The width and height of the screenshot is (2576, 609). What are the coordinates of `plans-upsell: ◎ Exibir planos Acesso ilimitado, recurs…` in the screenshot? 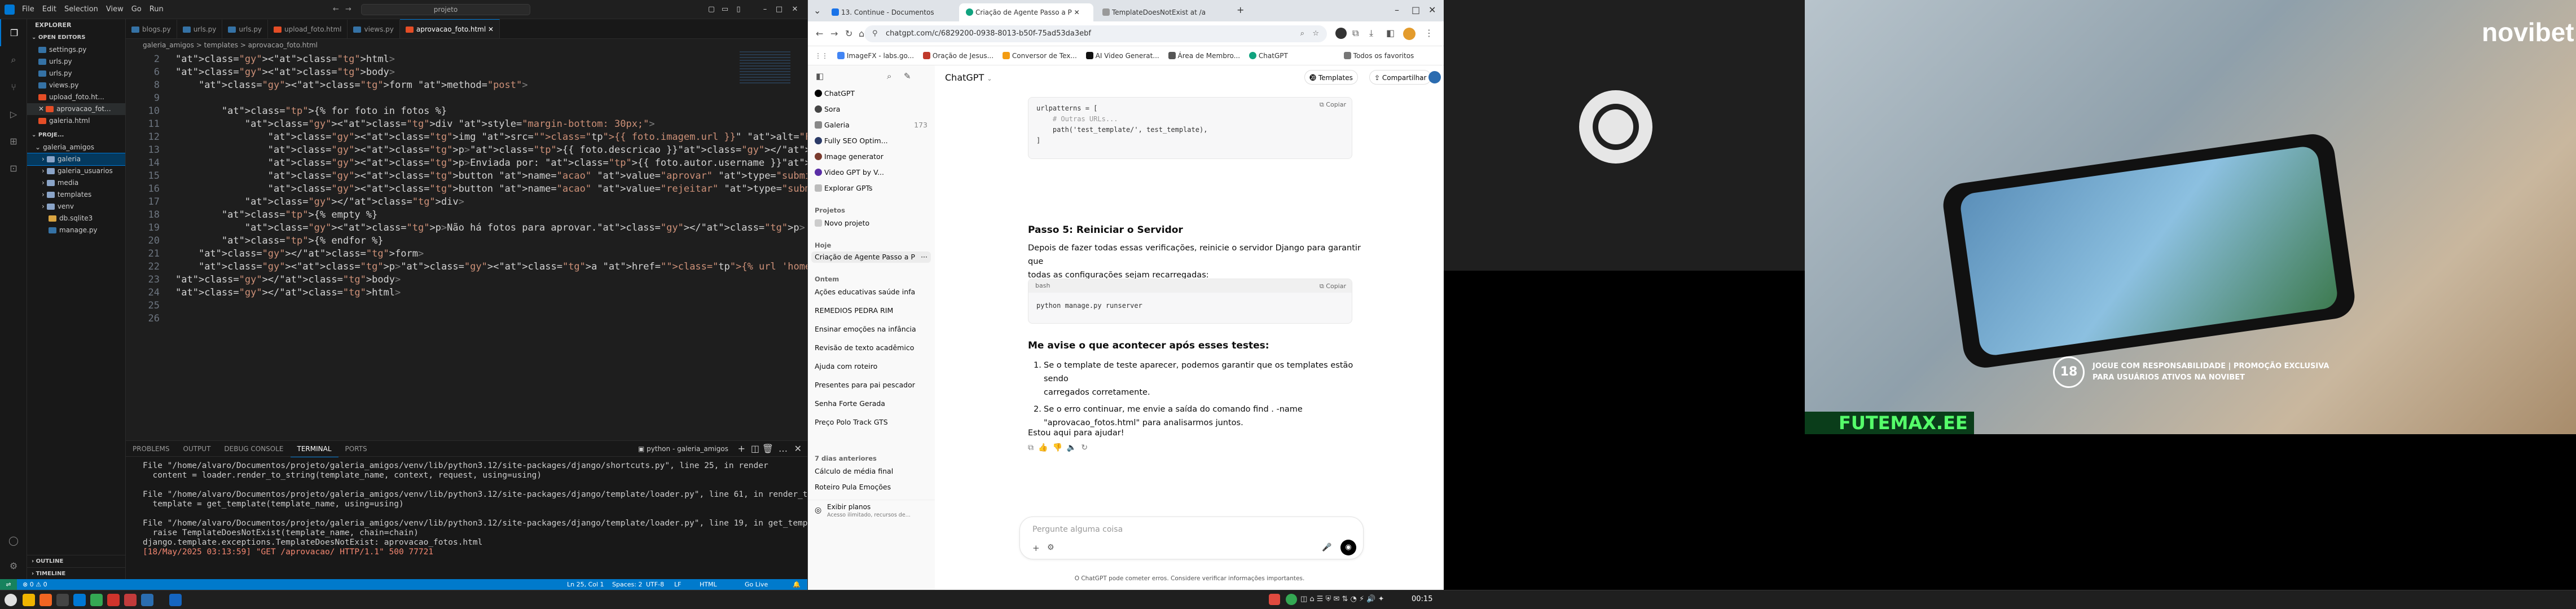 It's located at (871, 511).